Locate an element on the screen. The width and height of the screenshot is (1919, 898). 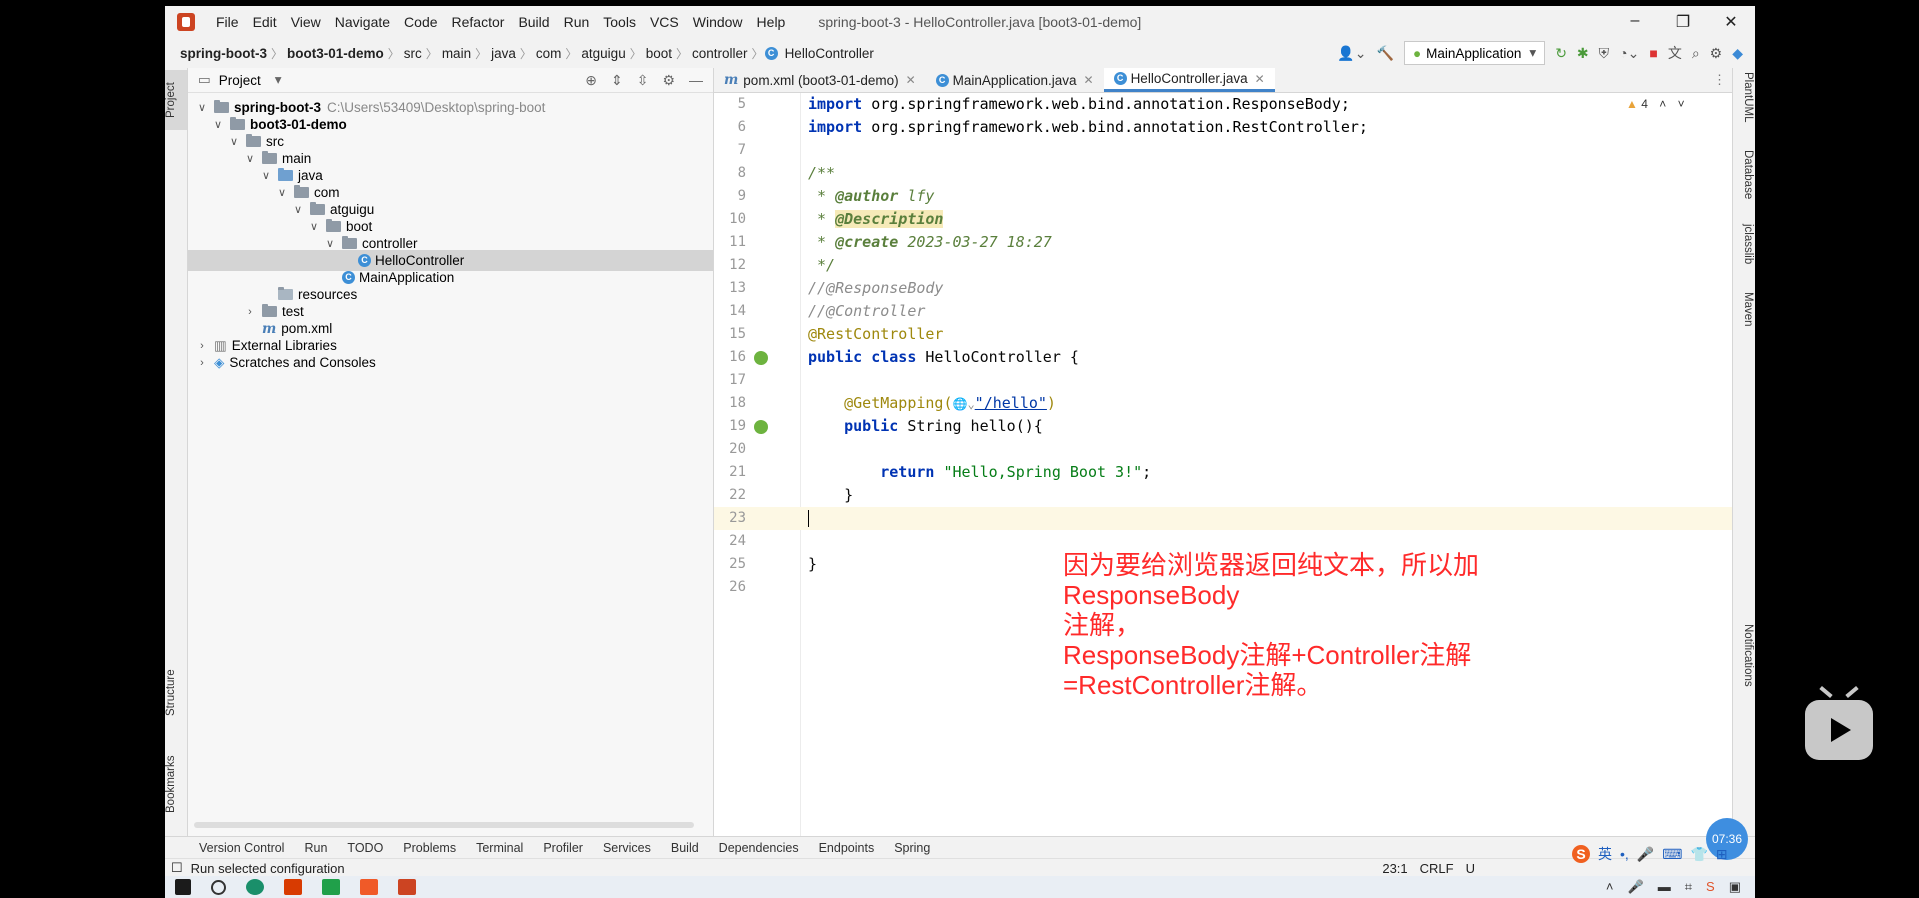
build-hammer-icon: 🔨 is located at coordinates (1385, 53).